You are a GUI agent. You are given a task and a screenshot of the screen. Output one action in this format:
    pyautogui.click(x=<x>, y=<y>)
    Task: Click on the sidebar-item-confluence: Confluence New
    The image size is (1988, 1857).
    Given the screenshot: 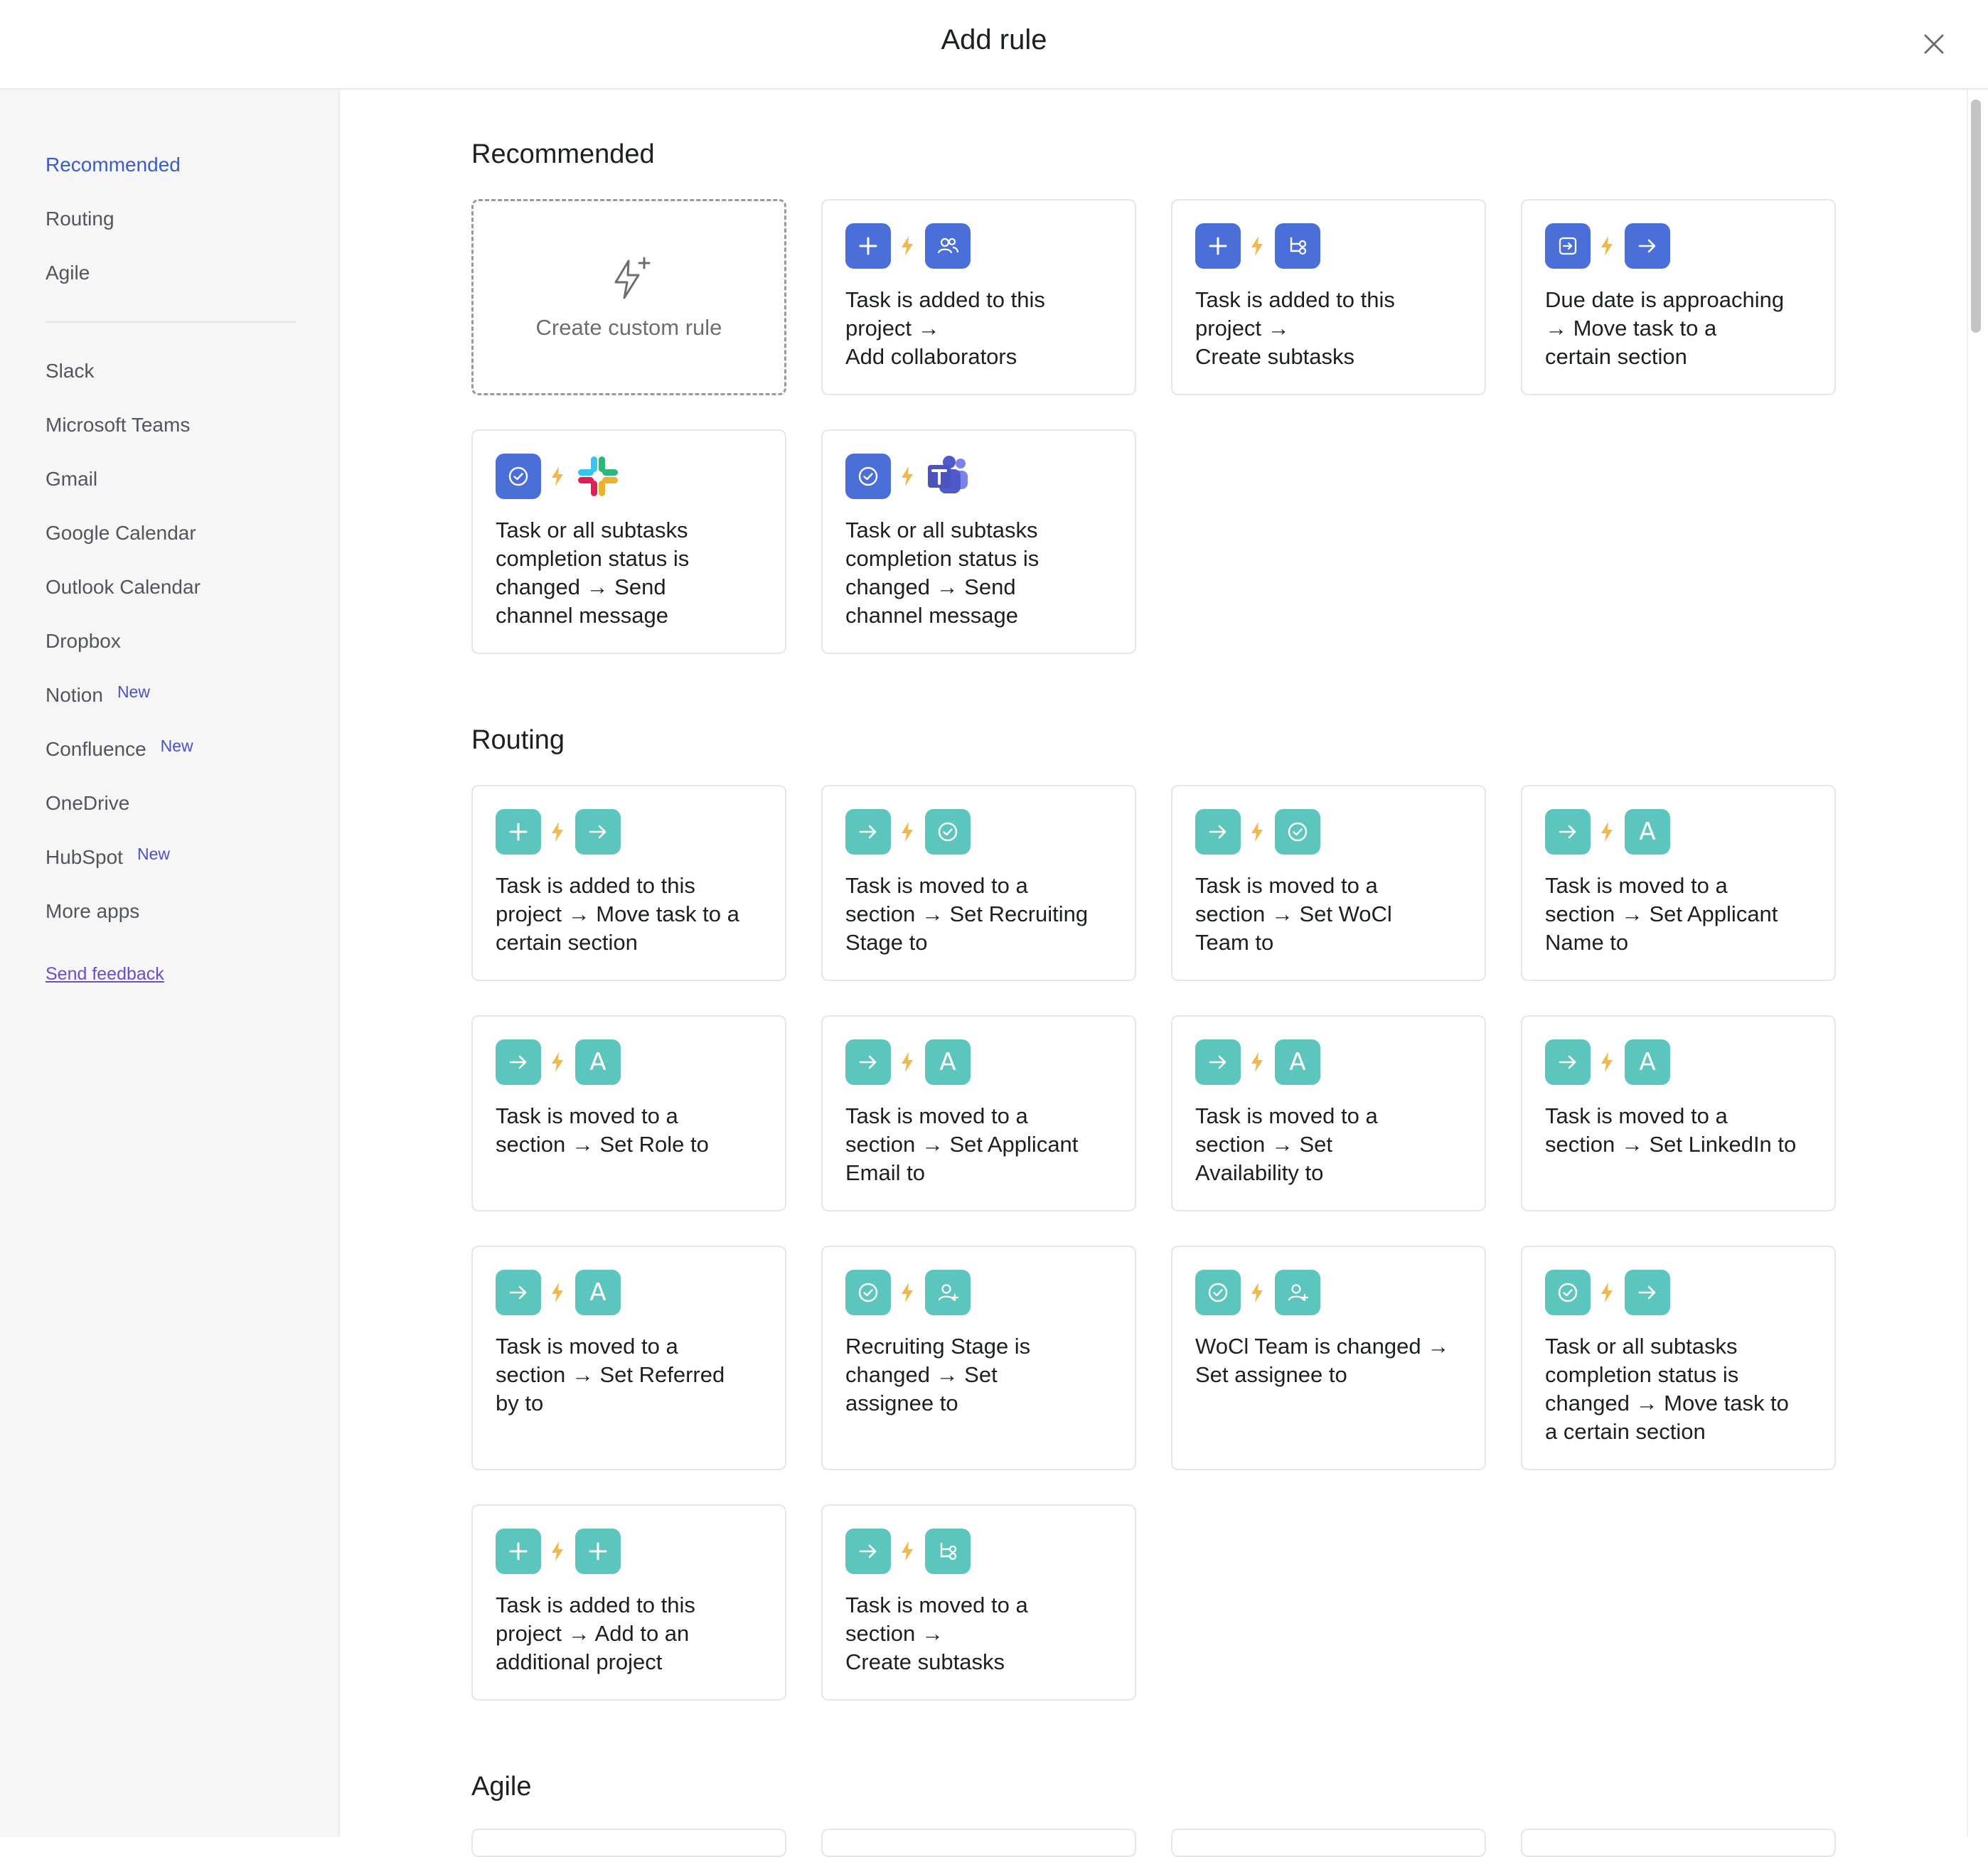 What is the action you would take?
    pyautogui.click(x=120, y=749)
    